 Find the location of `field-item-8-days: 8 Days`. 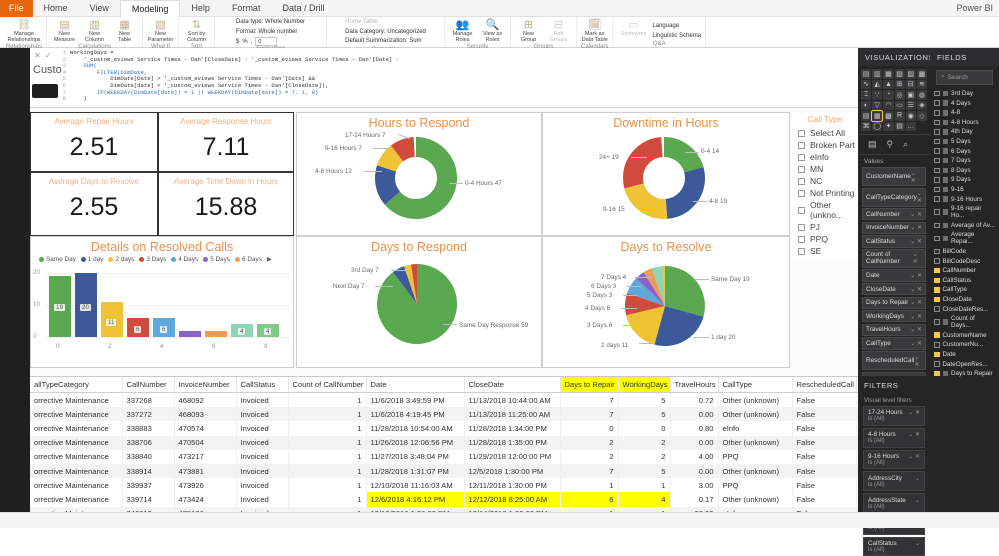

field-item-8-days: 8 Days is located at coordinates (964, 171).